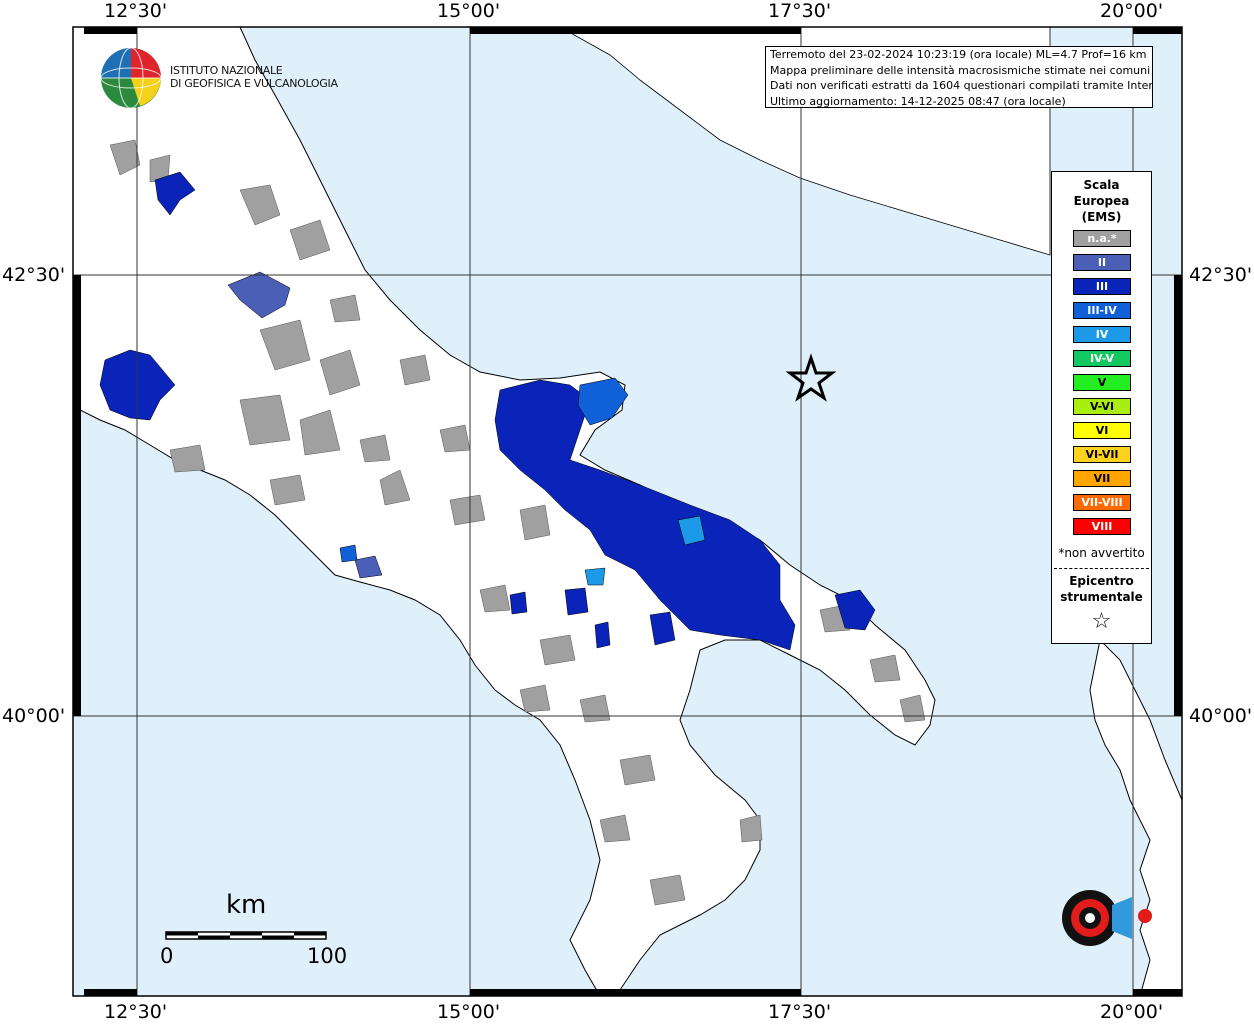  What do you see at coordinates (136, 11) in the screenshot?
I see `lon-tick-top-1: 12°30'` at bounding box center [136, 11].